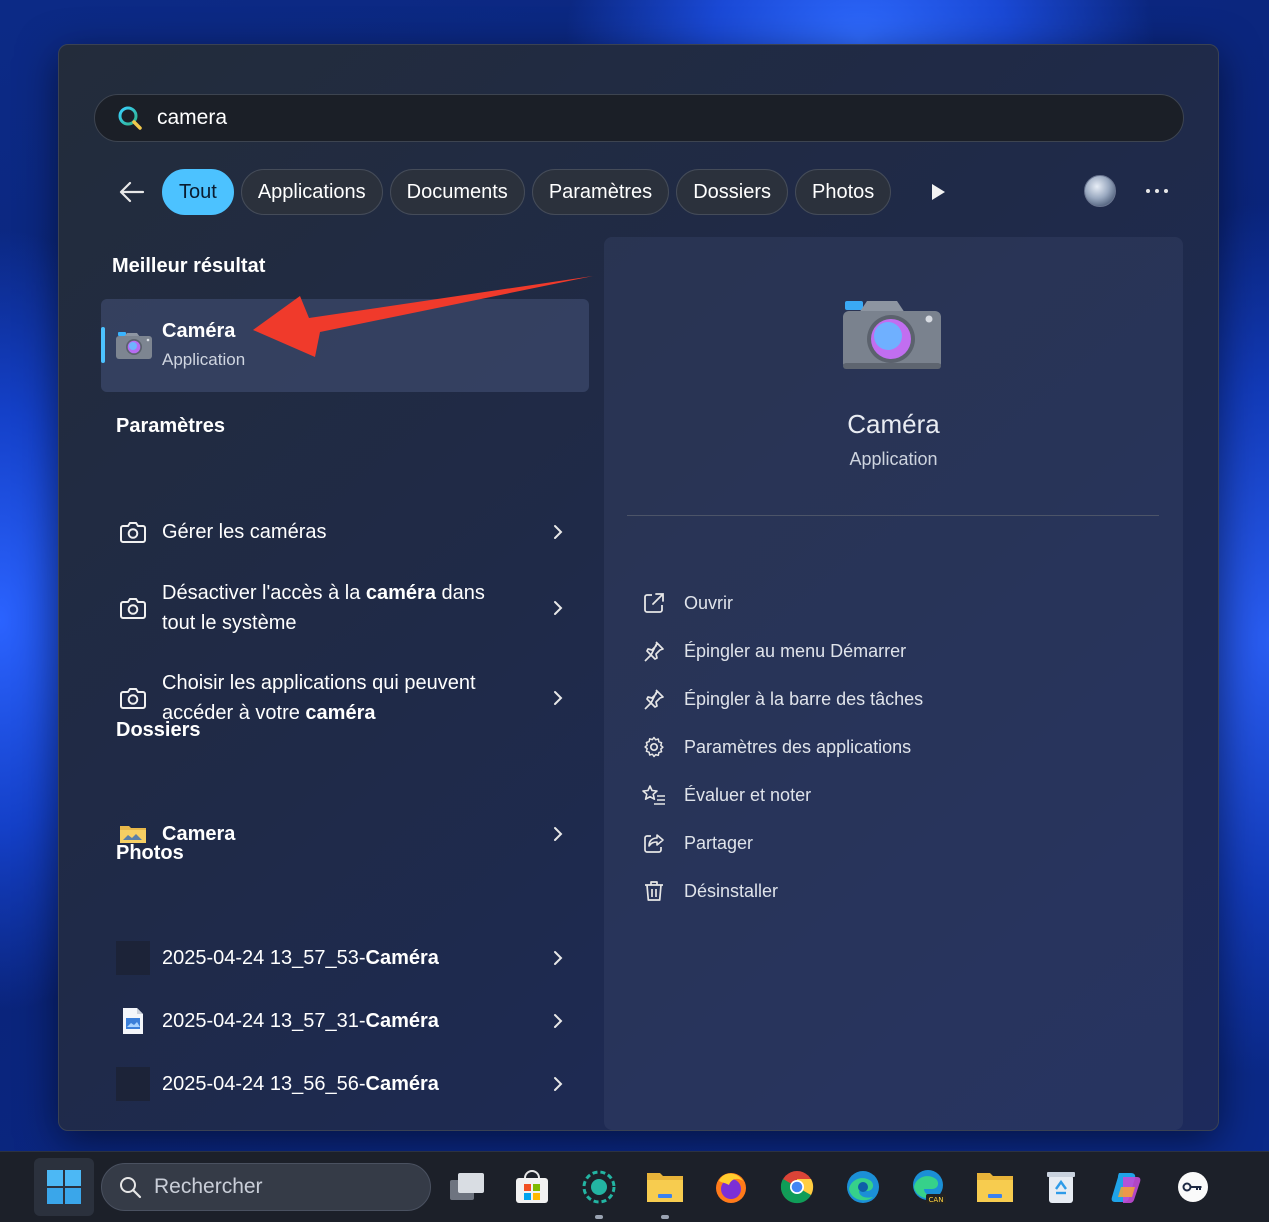 The width and height of the screenshot is (1269, 1222). What do you see at coordinates (599, 1187) in the screenshot?
I see `app-circle-icon` at bounding box center [599, 1187].